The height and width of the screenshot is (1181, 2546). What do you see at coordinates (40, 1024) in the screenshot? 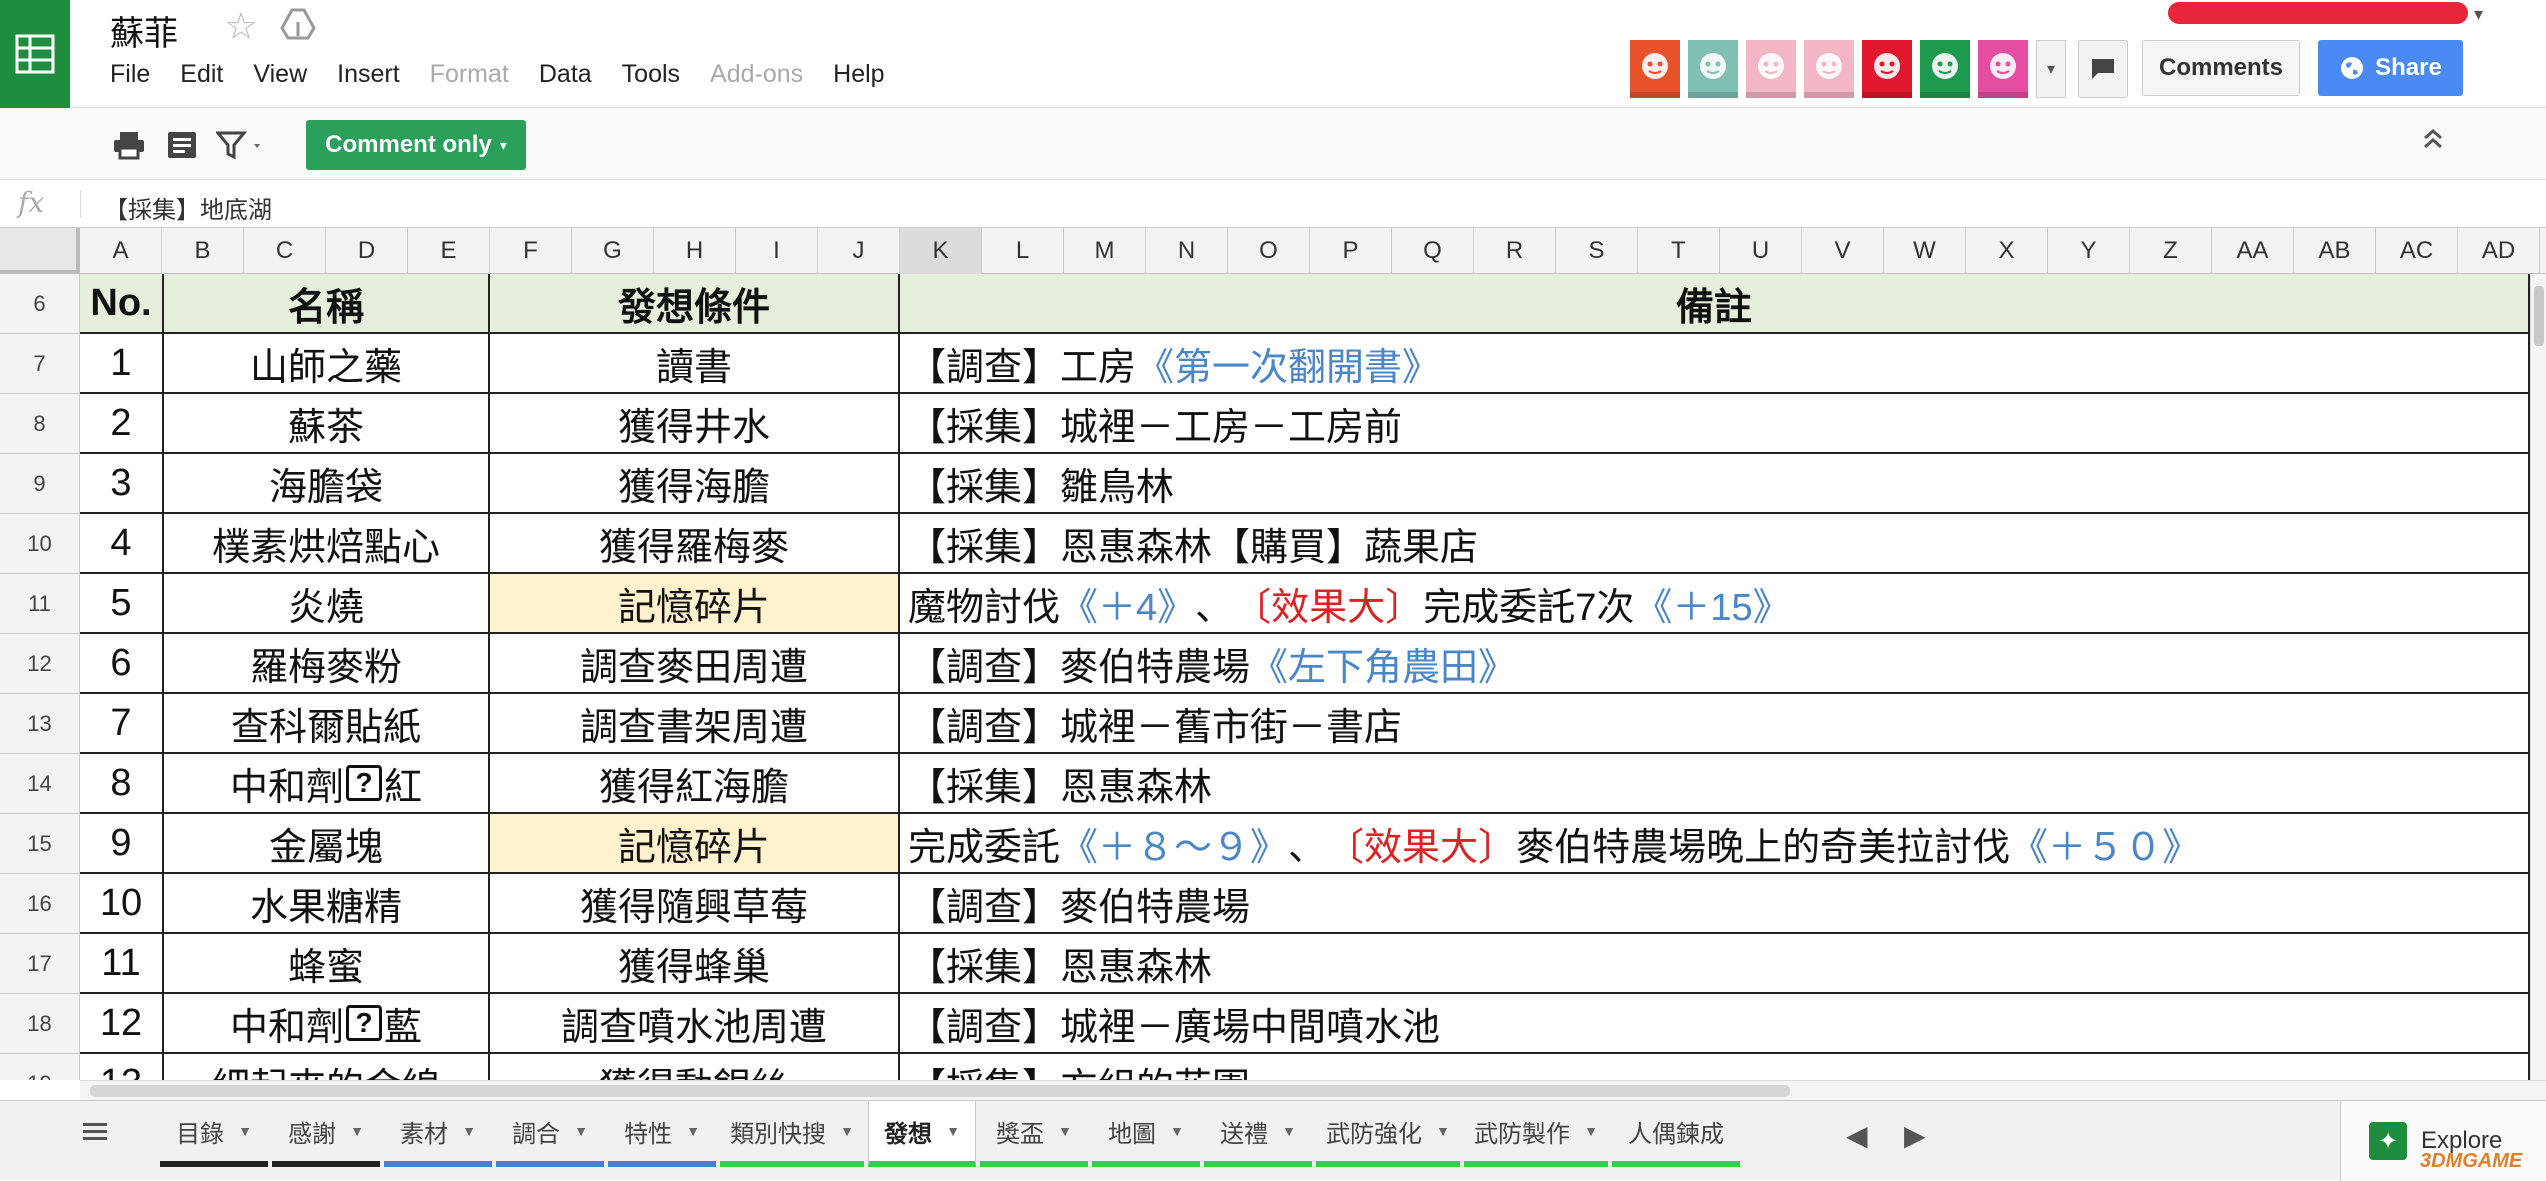
I see `row-header: 18` at bounding box center [40, 1024].